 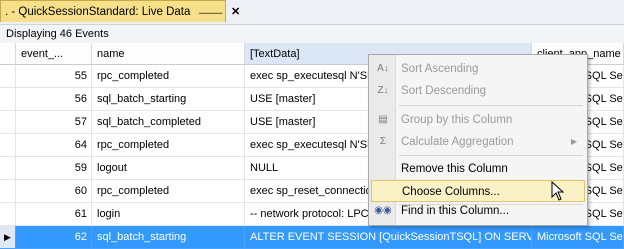 I want to click on document-tab-bar: . - QuickSessionStandard: Live Data ⸻ ✕, so click(x=312, y=12).